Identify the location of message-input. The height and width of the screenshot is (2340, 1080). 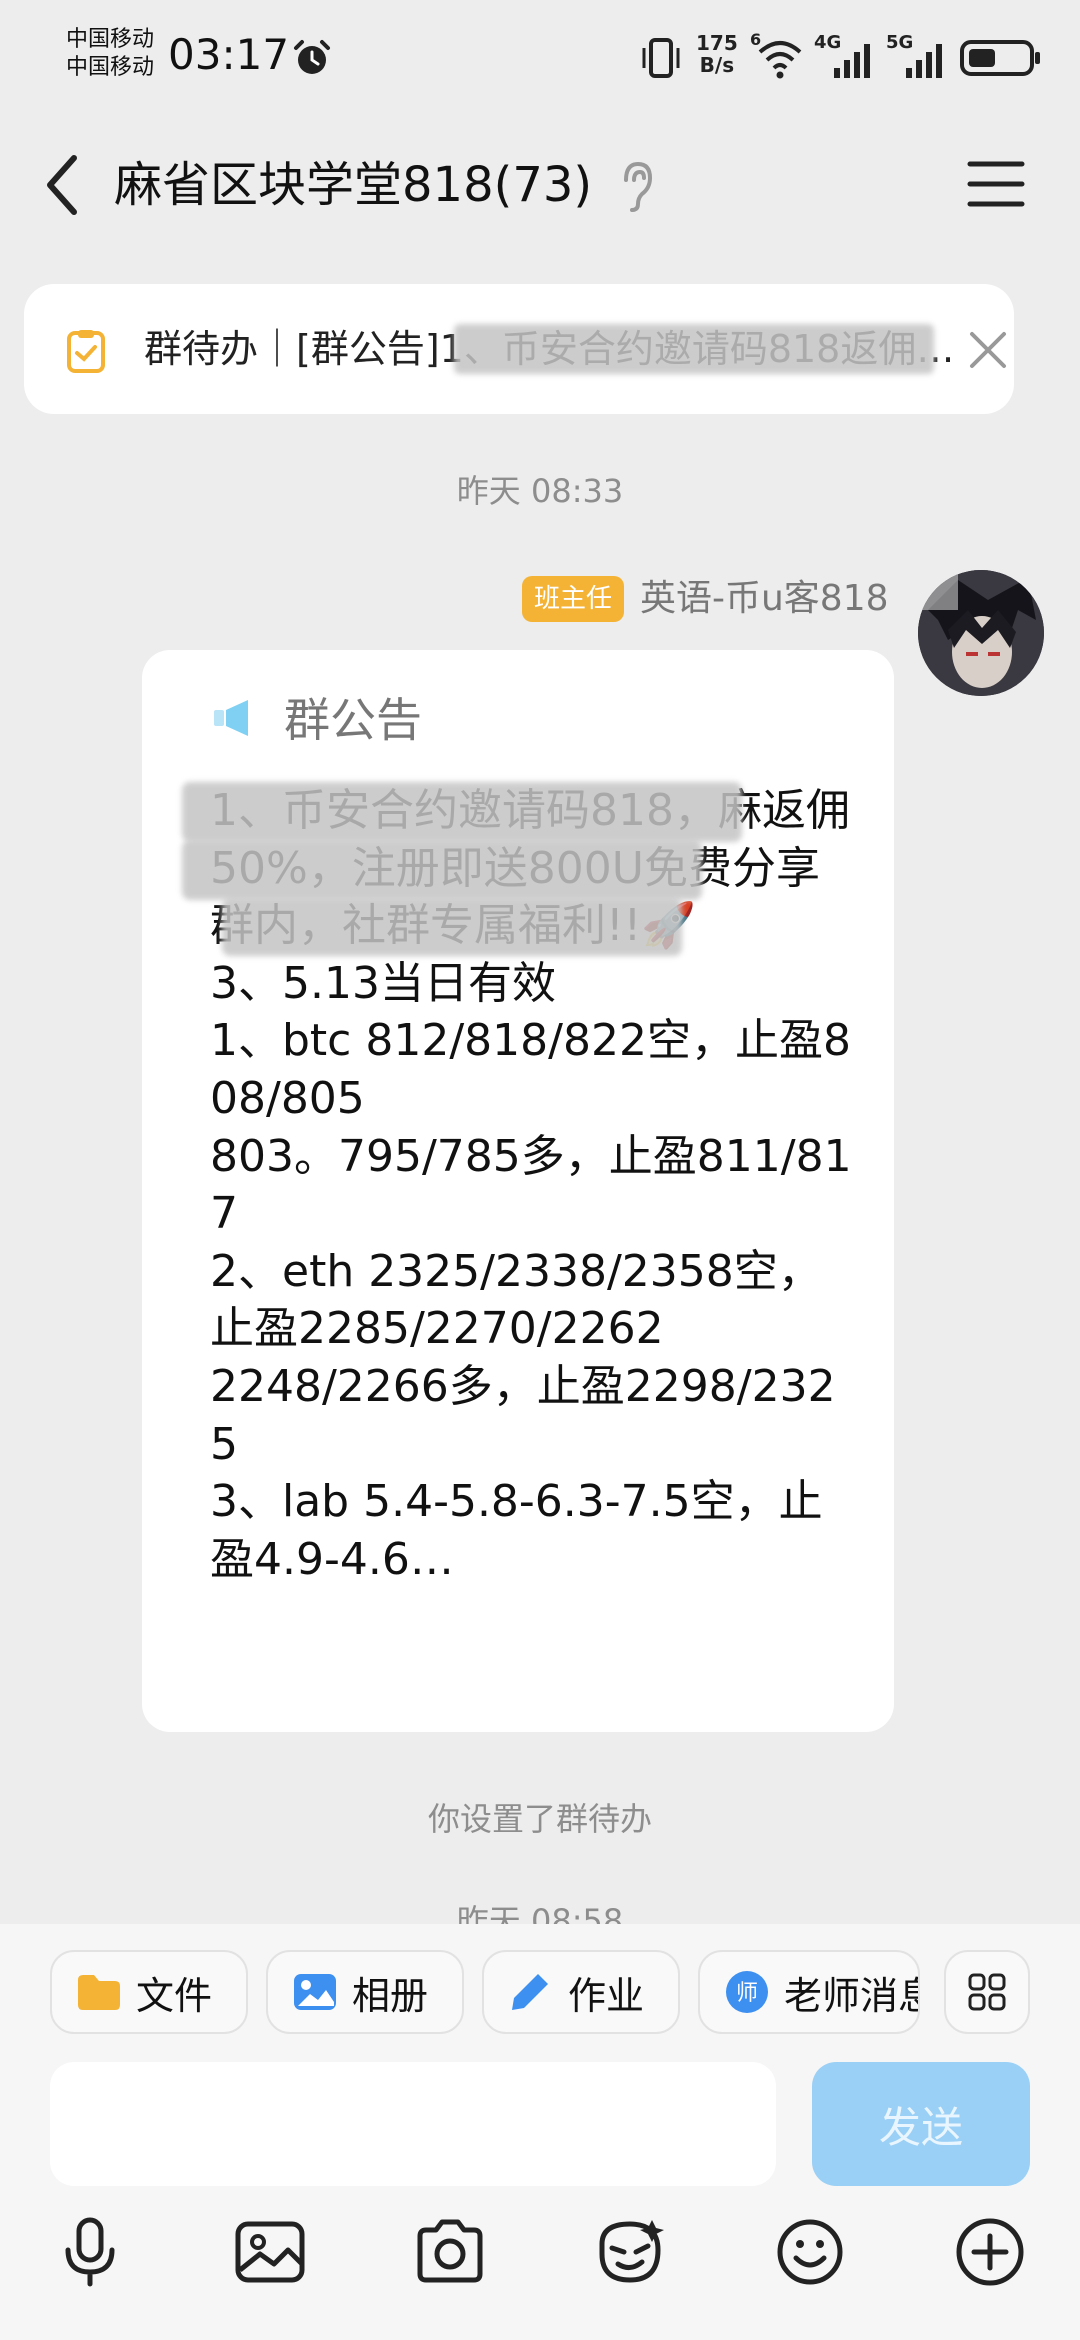
(413, 2124).